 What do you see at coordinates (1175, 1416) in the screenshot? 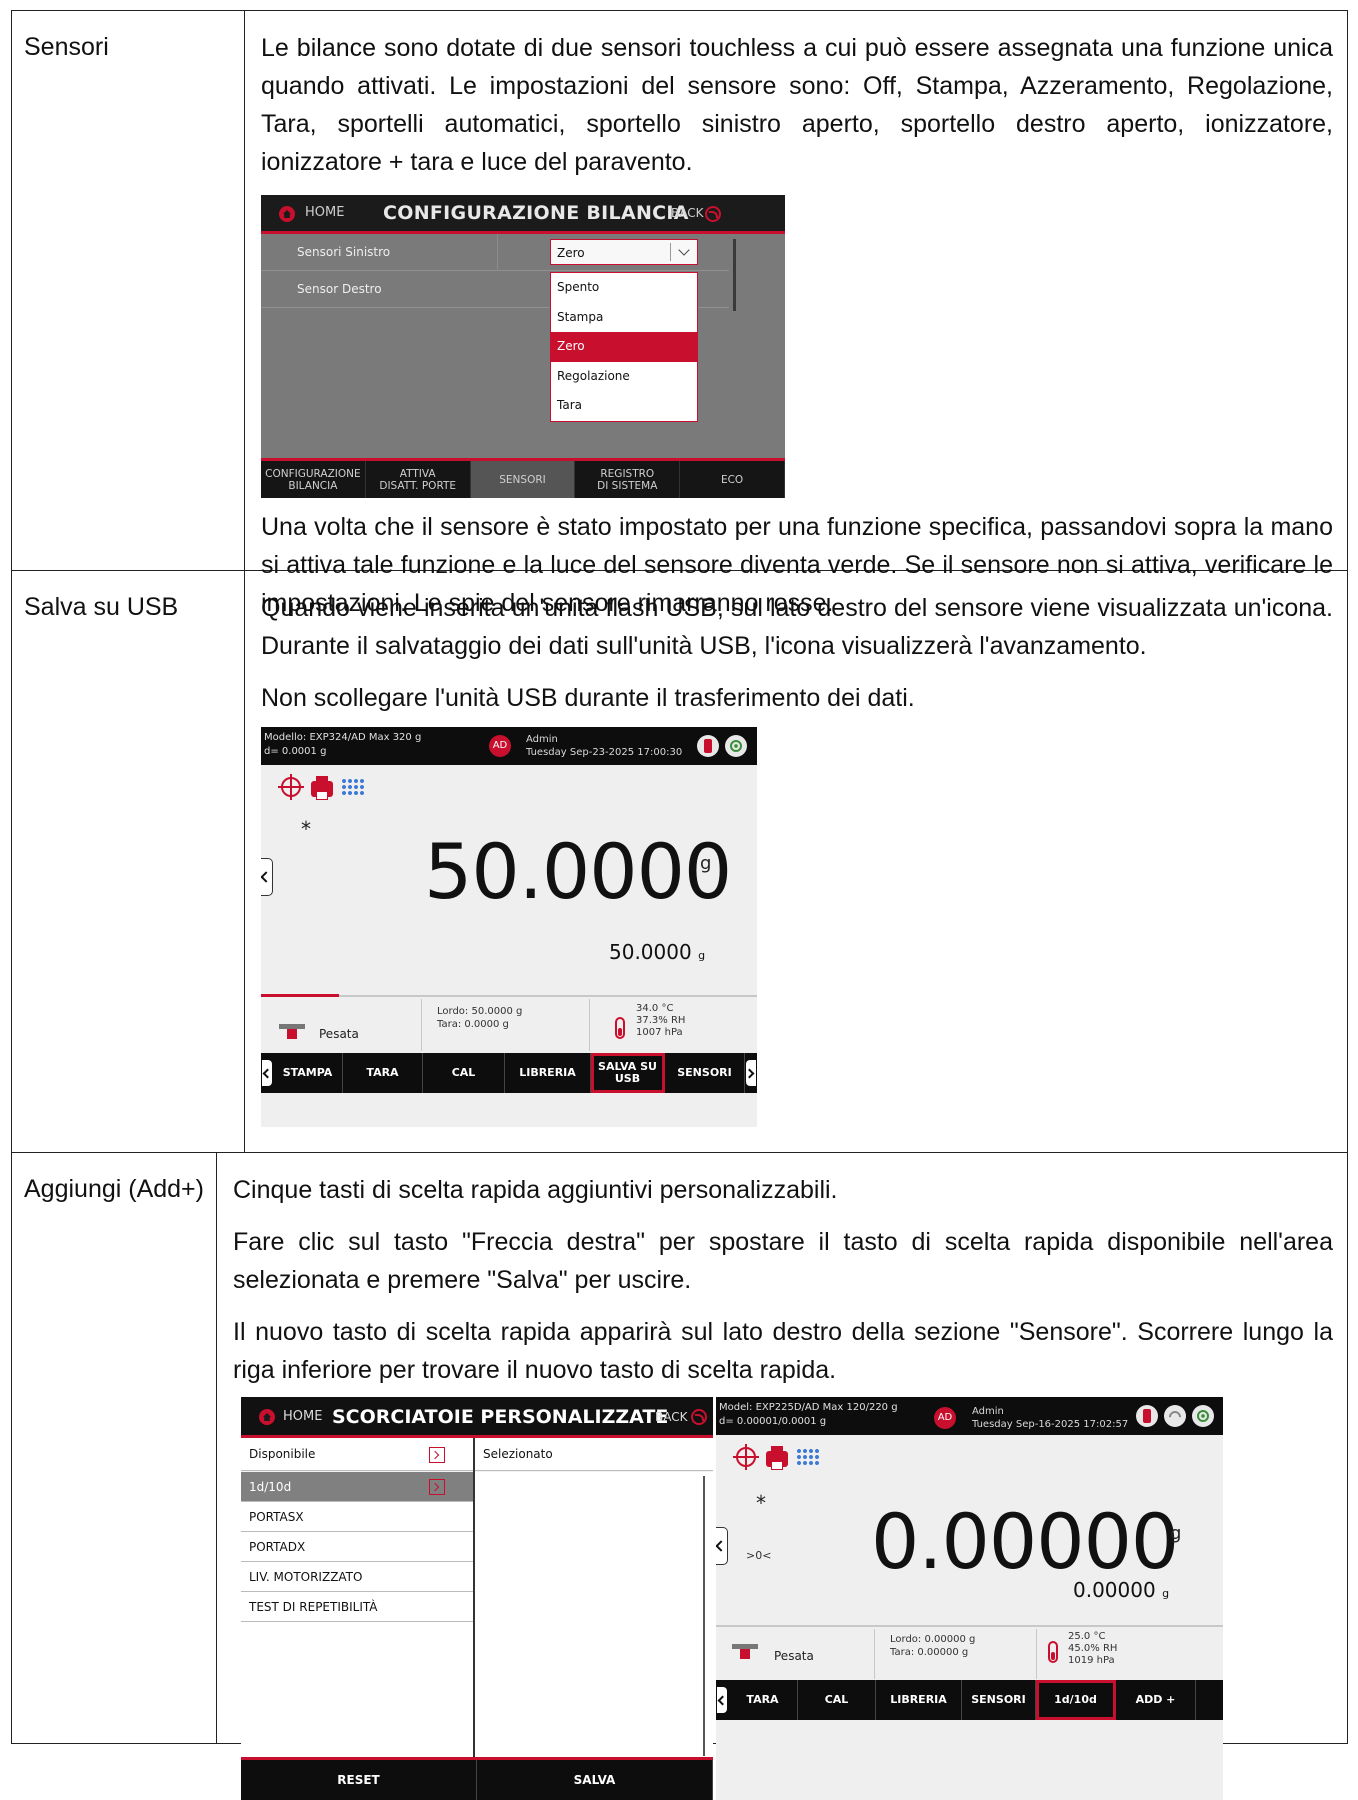
I see `wifi-icon` at bounding box center [1175, 1416].